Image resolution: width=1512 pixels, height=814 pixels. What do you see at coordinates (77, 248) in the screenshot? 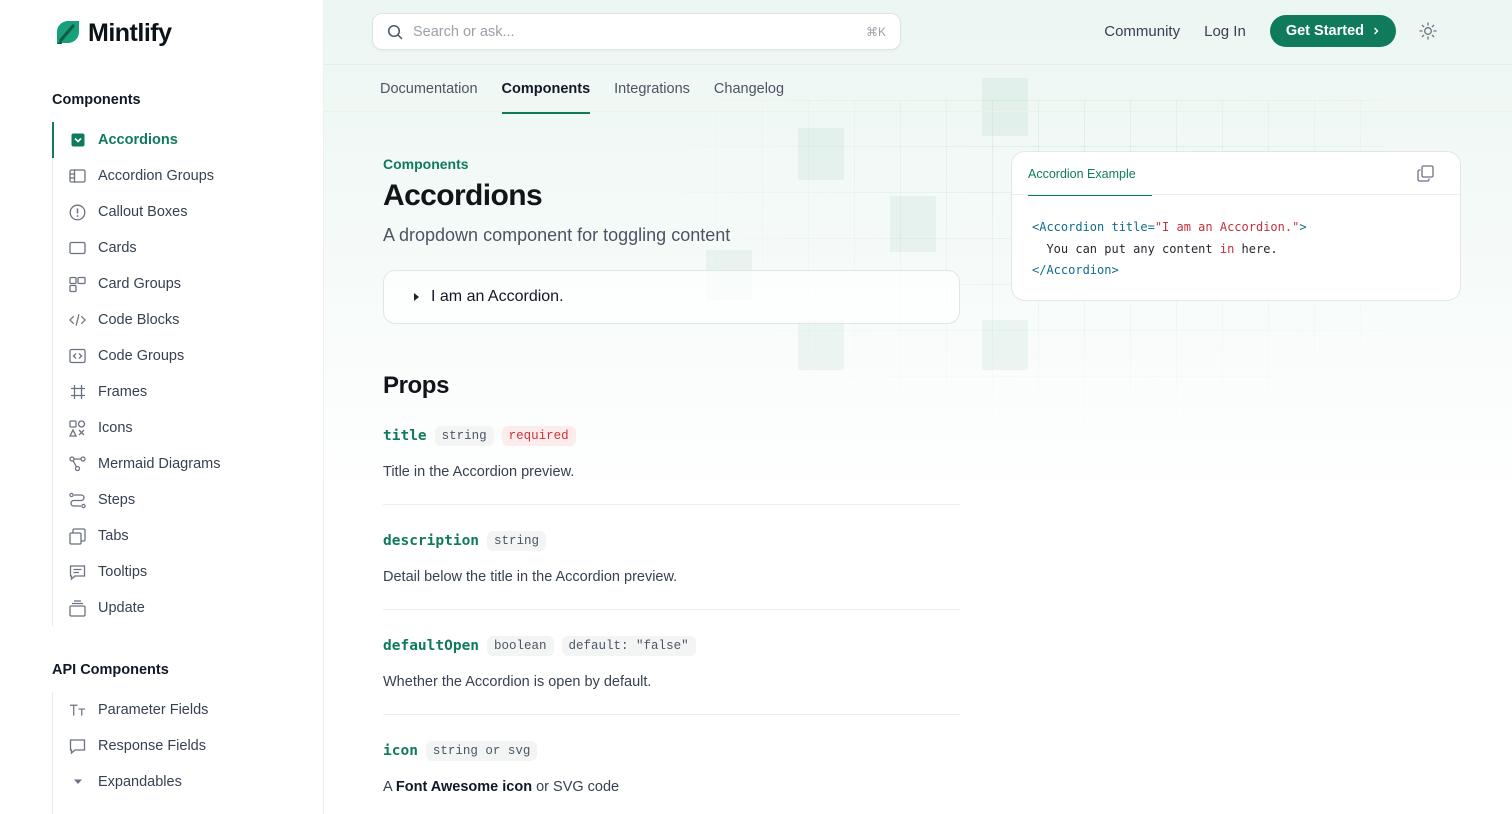
I see `card-icon` at bounding box center [77, 248].